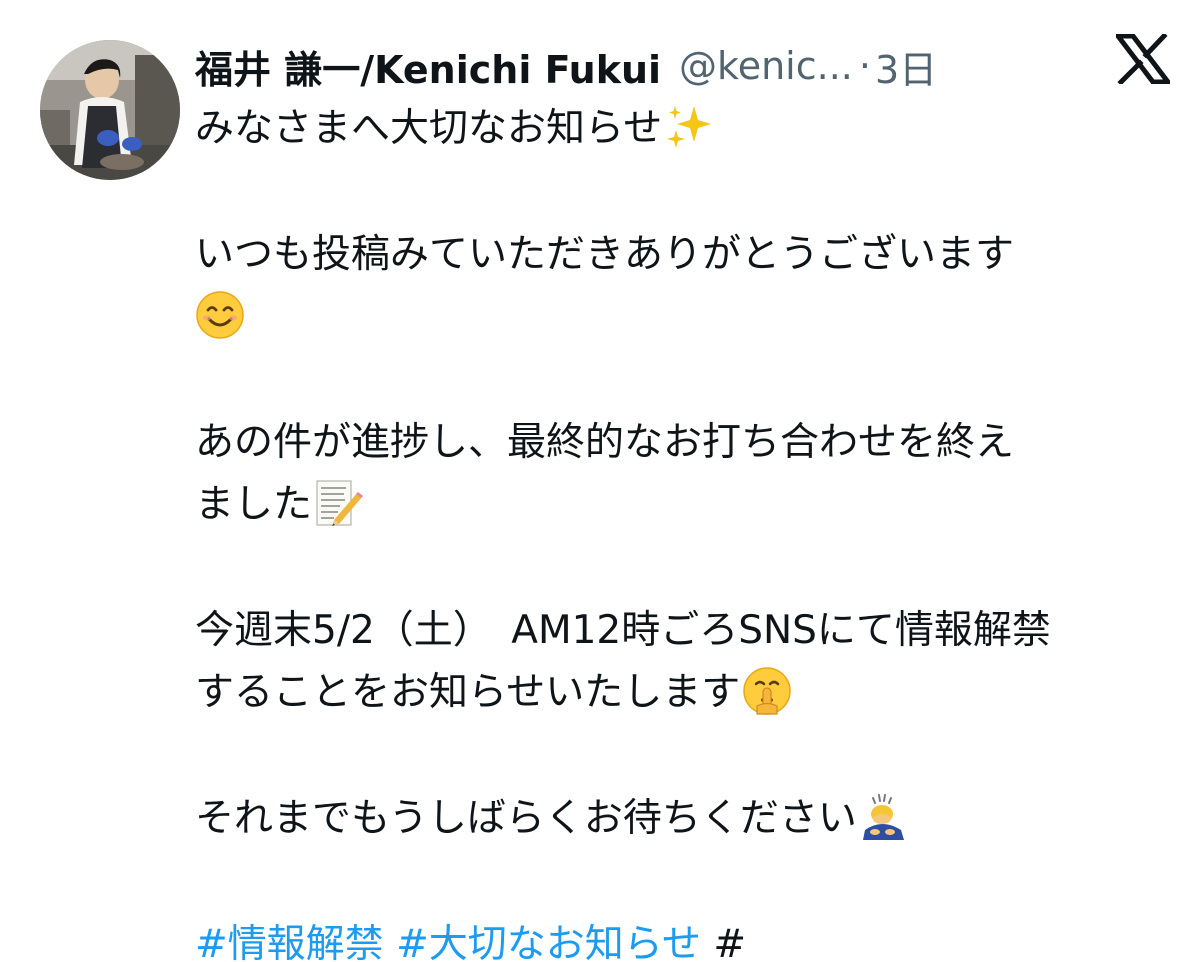 The width and height of the screenshot is (1200, 962). What do you see at coordinates (730, 942) in the screenshot?
I see `hash-symbol: #` at bounding box center [730, 942].